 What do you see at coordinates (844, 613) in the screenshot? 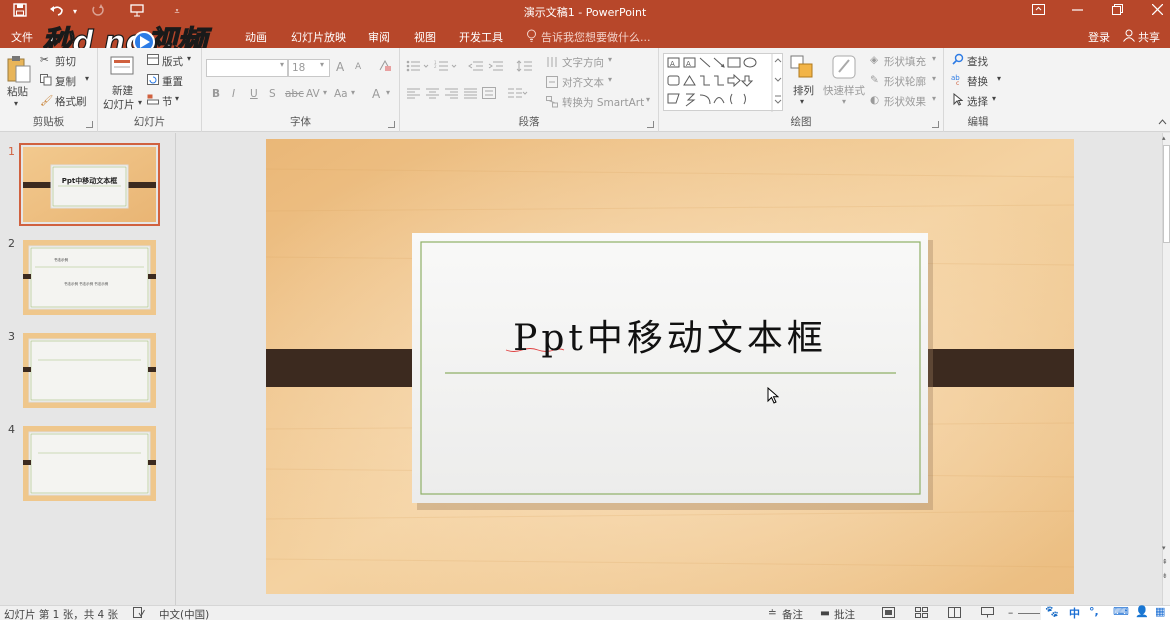
I see `comments-button: 批注` at bounding box center [844, 613].